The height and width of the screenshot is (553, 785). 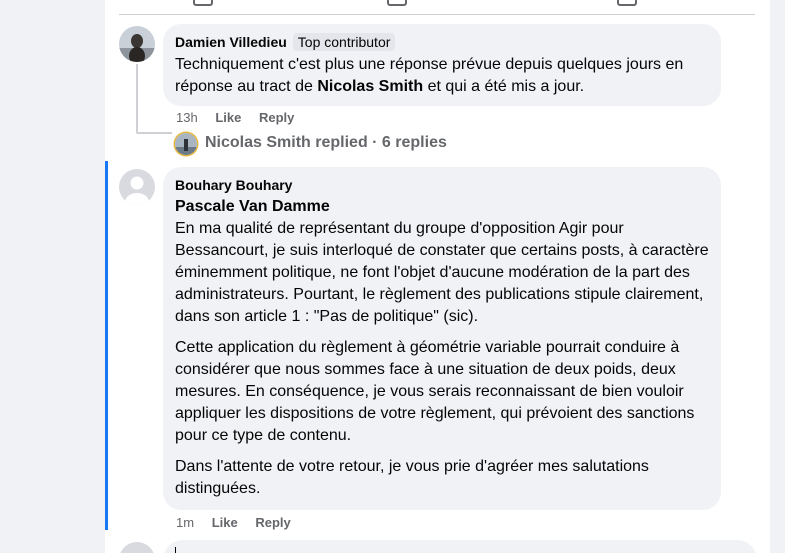 I want to click on comment-actions: 13h Like Reply, so click(x=242, y=117).